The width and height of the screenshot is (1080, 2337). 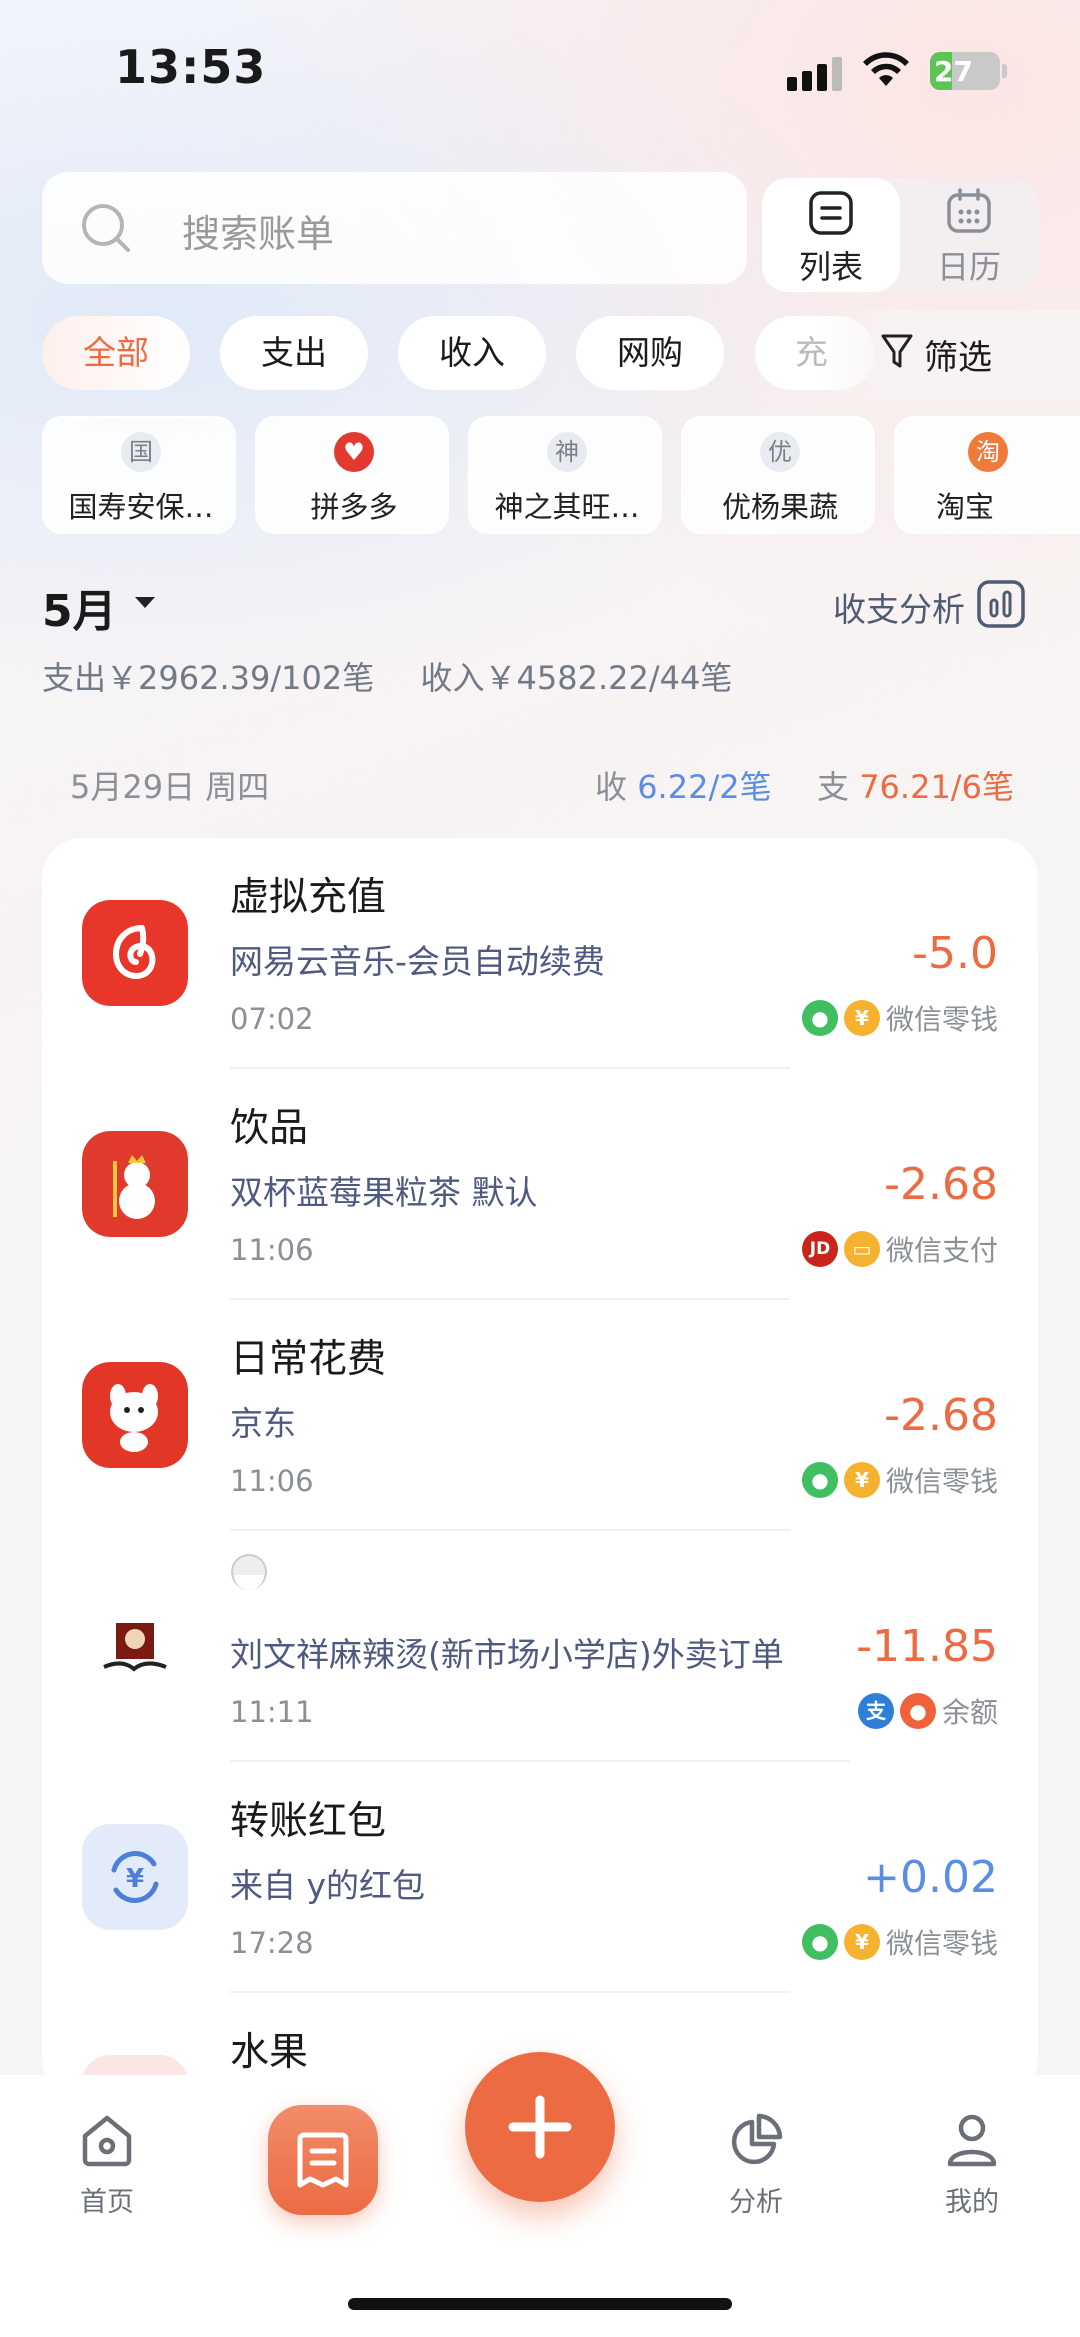 What do you see at coordinates (611, 787) in the screenshot?
I see `day-income-label: 收` at bounding box center [611, 787].